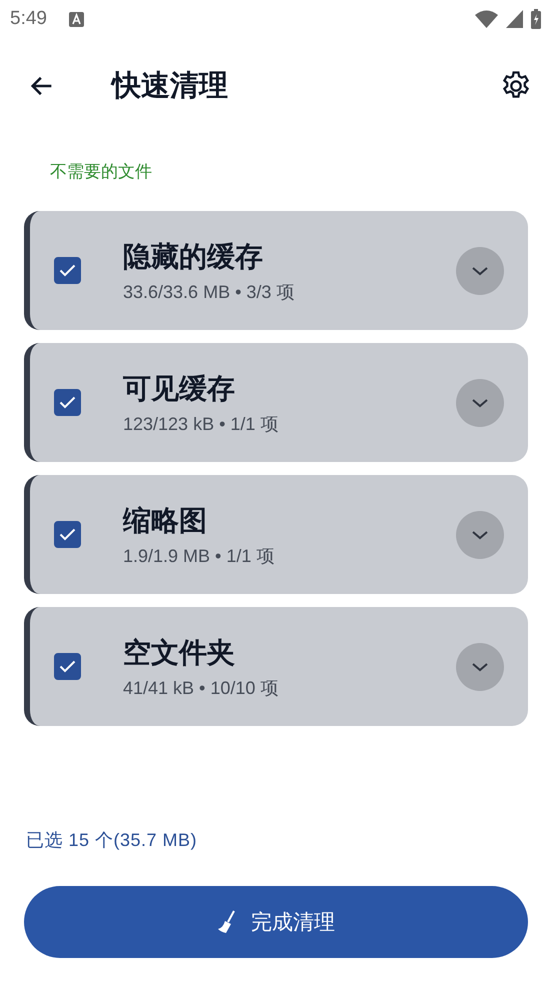 This screenshot has width=553, height=984. Describe the element at coordinates (514, 19) in the screenshot. I see `signal-icon` at that location.